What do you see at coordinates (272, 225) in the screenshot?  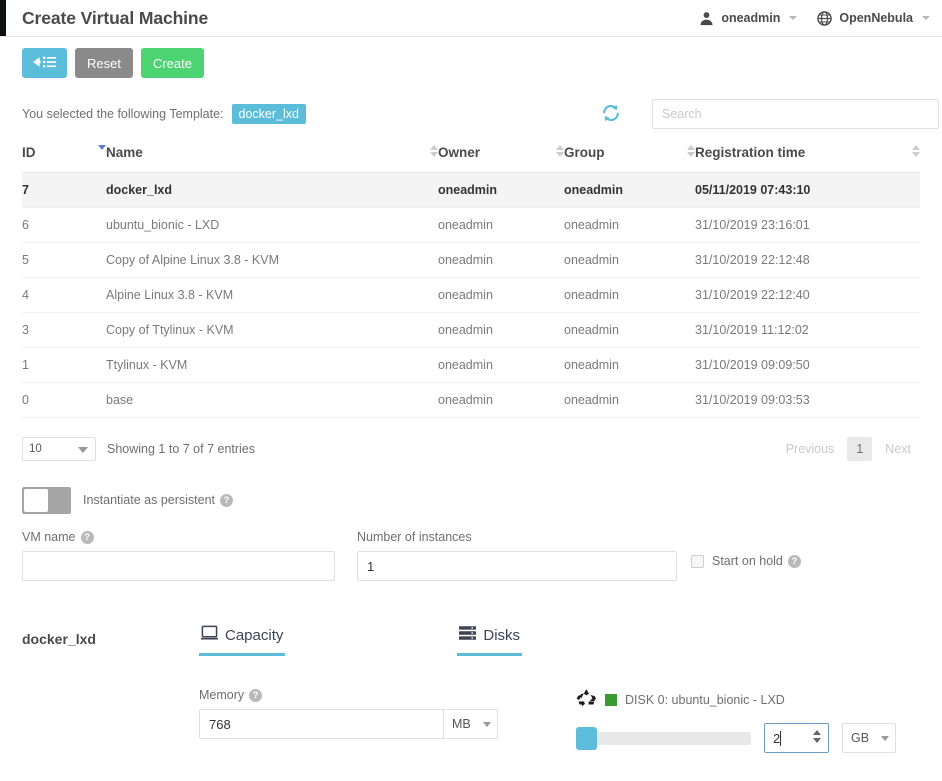 I see `cell-name: ubuntu_bionic - LXD` at bounding box center [272, 225].